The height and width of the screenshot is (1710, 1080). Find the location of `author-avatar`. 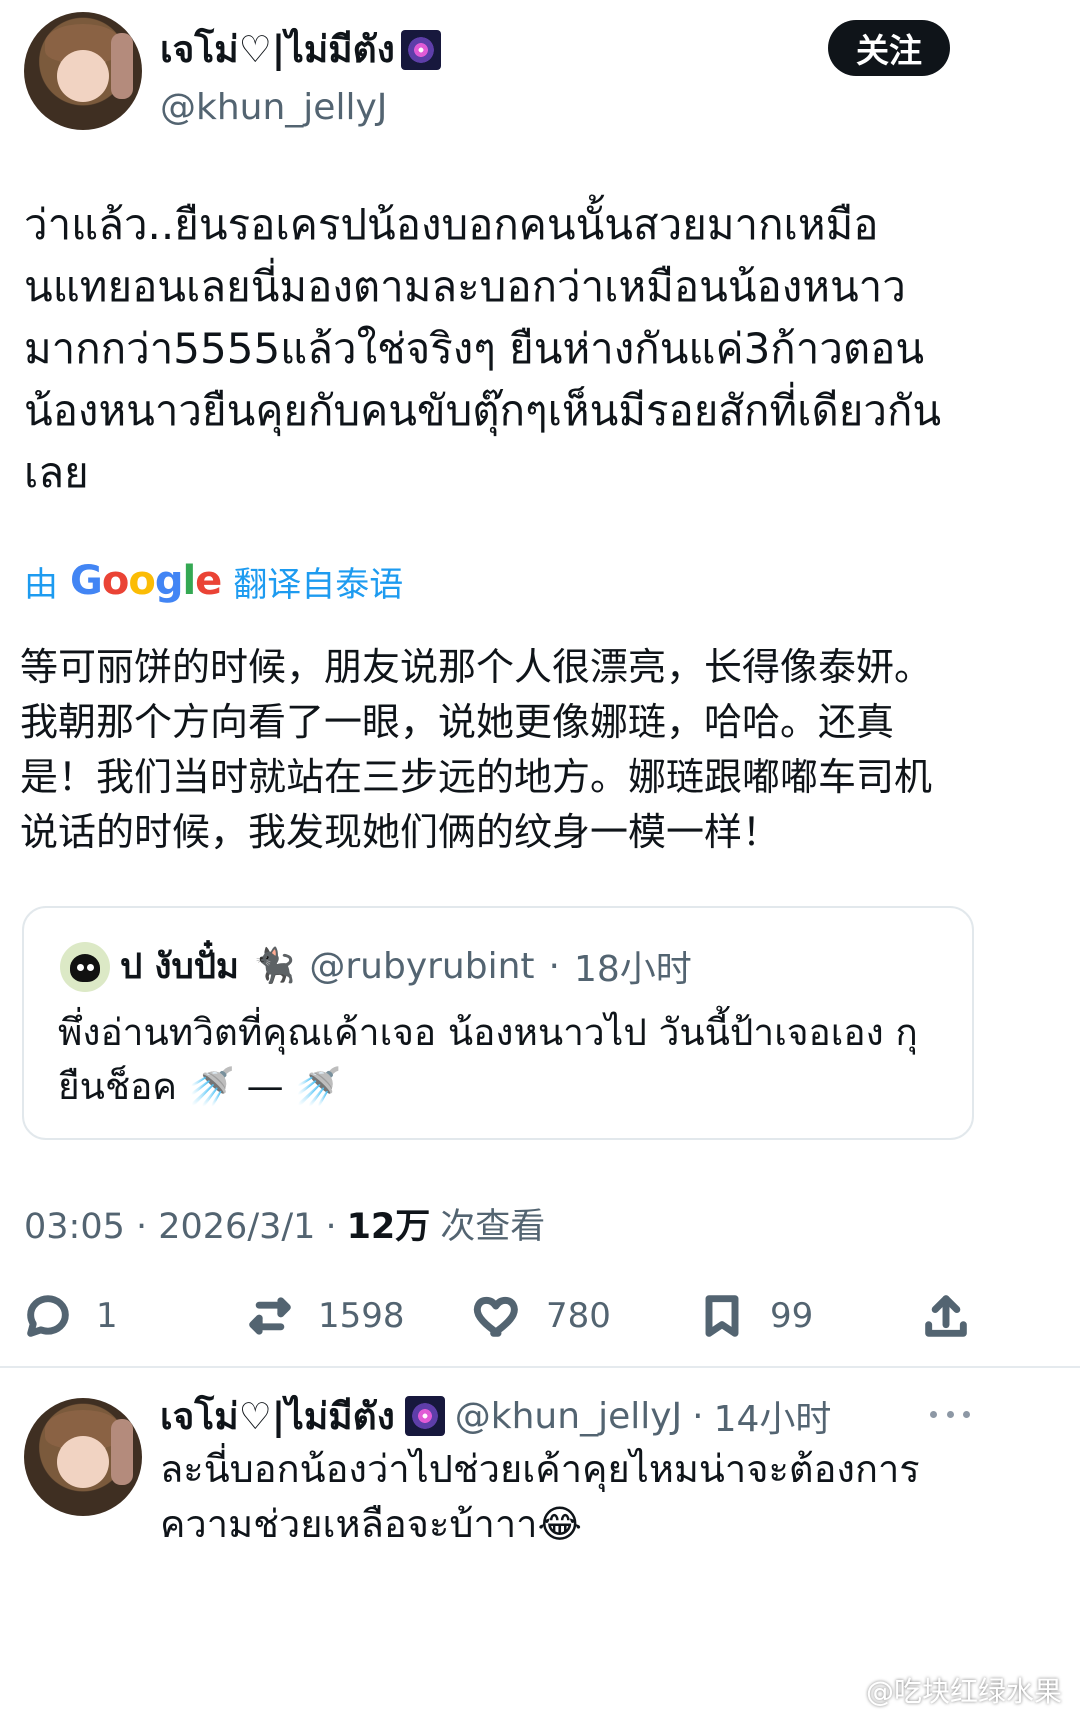

author-avatar is located at coordinates (83, 71).